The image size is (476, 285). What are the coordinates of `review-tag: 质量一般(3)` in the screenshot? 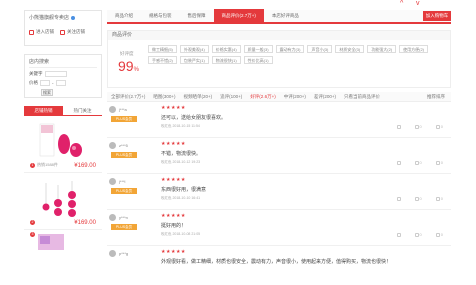 It's located at (258, 49).